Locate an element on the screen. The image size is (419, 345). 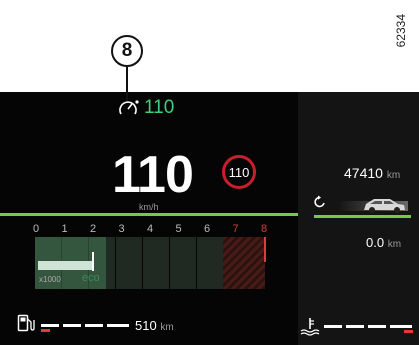
tick-label: 0 is located at coordinates (36, 229).